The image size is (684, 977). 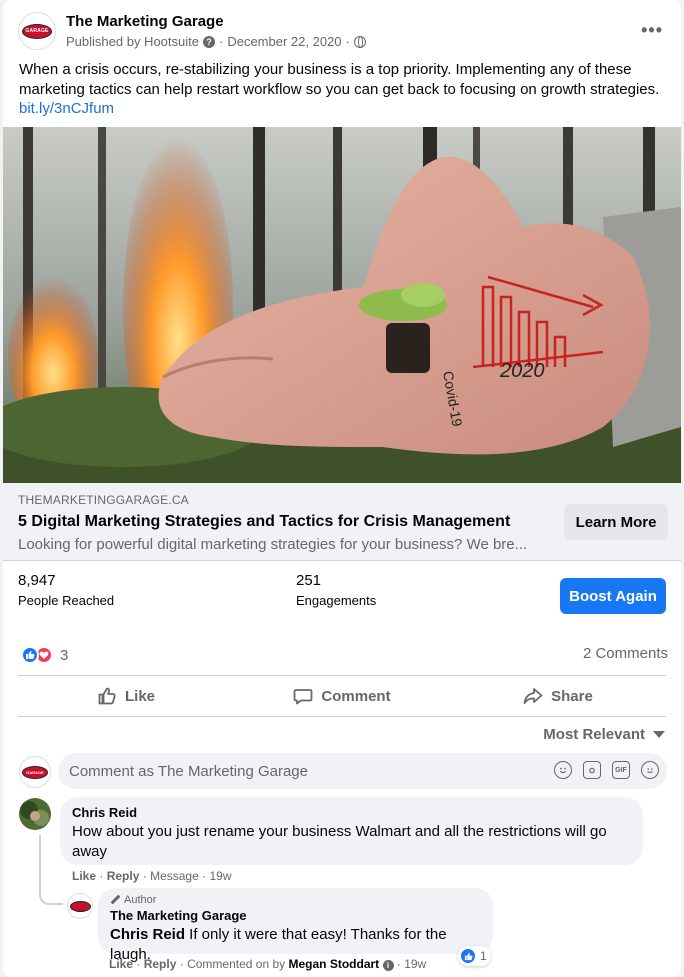 What do you see at coordinates (652, 30) in the screenshot?
I see `more-icon: •••` at bounding box center [652, 30].